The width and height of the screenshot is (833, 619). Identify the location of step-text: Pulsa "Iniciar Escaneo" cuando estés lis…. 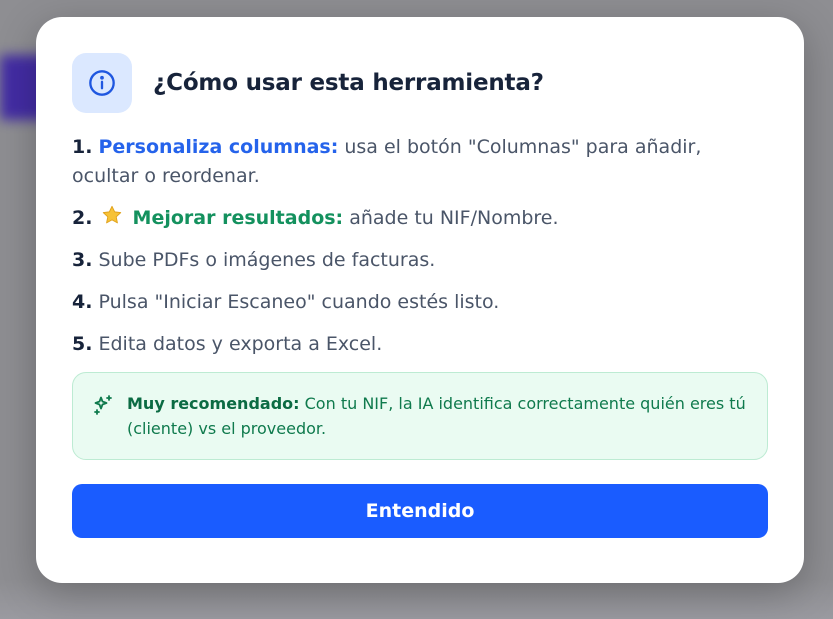
(296, 302).